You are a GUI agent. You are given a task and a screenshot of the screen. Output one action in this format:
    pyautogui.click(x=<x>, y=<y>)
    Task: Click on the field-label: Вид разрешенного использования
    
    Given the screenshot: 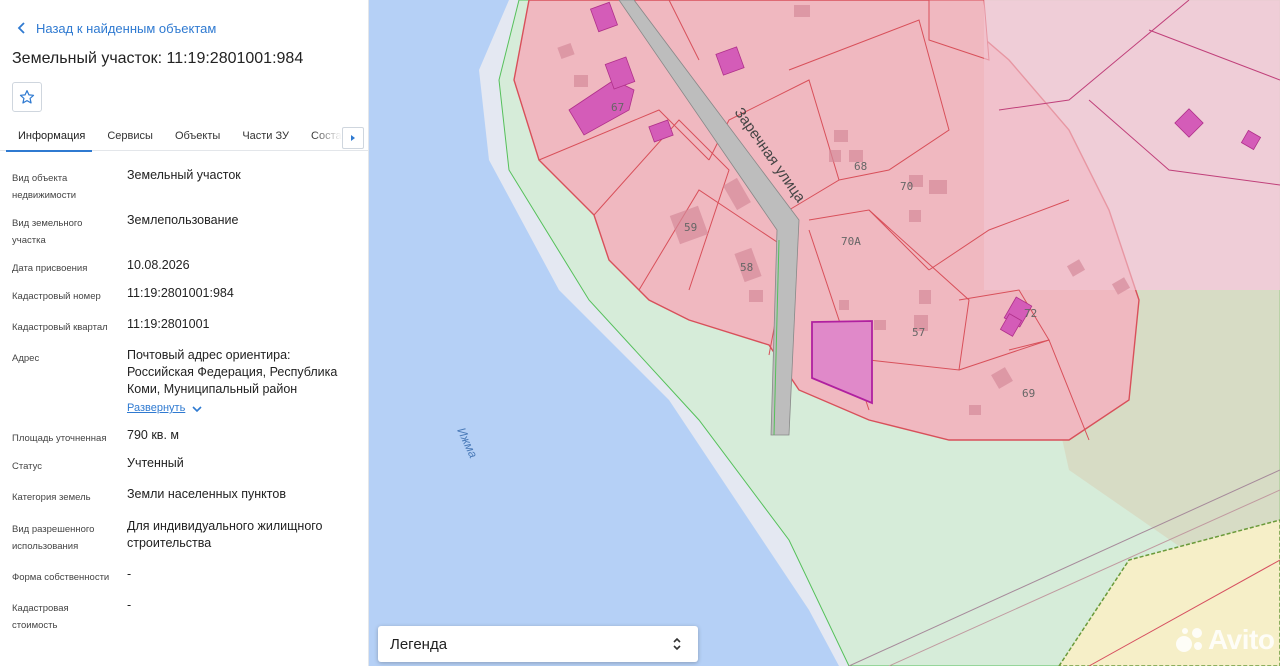 What is the action you would take?
    pyautogui.click(x=53, y=538)
    